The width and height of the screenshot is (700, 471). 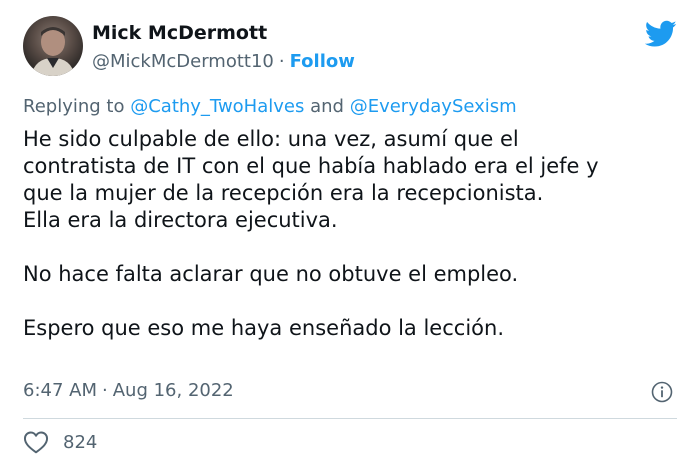 What do you see at coordinates (661, 34) in the screenshot?
I see `twitter-bird-icon` at bounding box center [661, 34].